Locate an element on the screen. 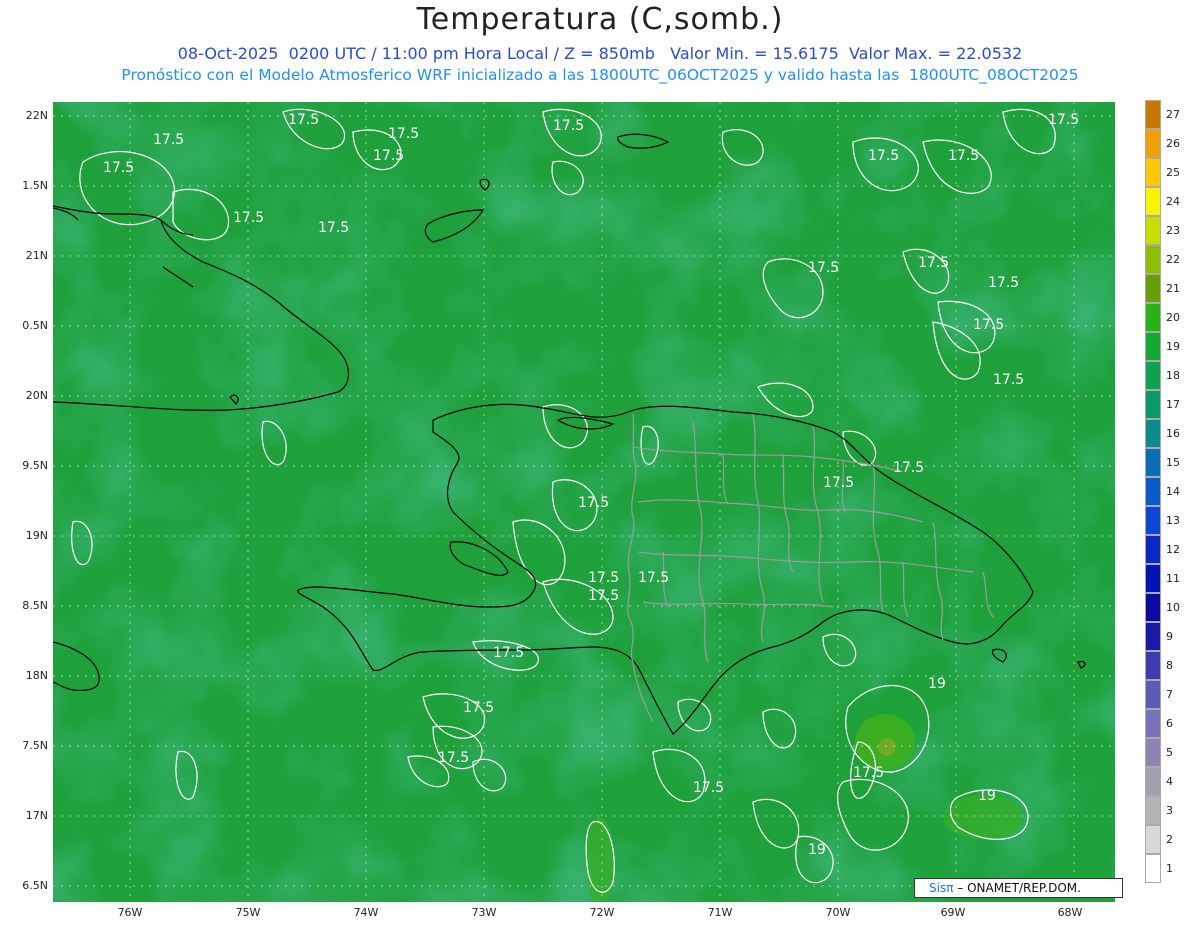 The image size is (1200, 927). colorbar-label: 3 is located at coordinates (1169, 810).